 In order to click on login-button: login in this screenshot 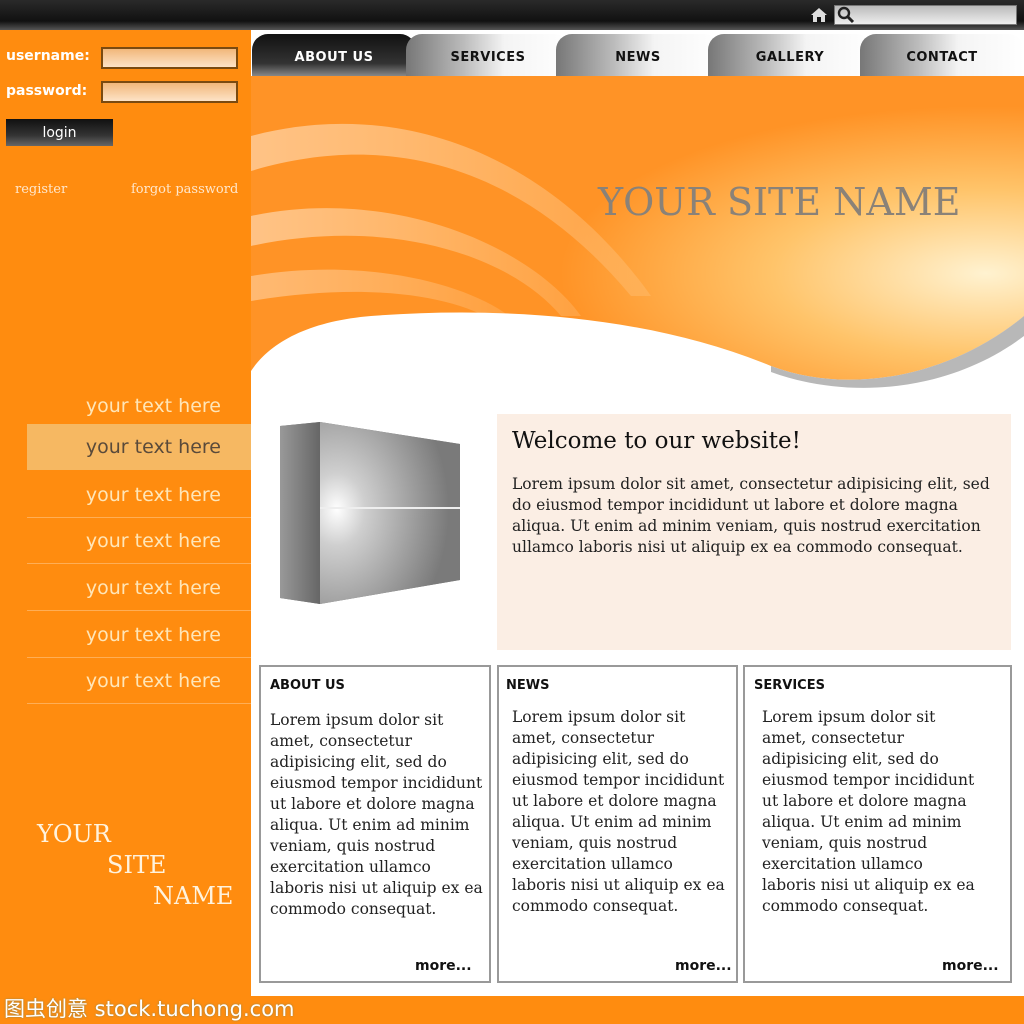, I will do `click(59, 132)`.